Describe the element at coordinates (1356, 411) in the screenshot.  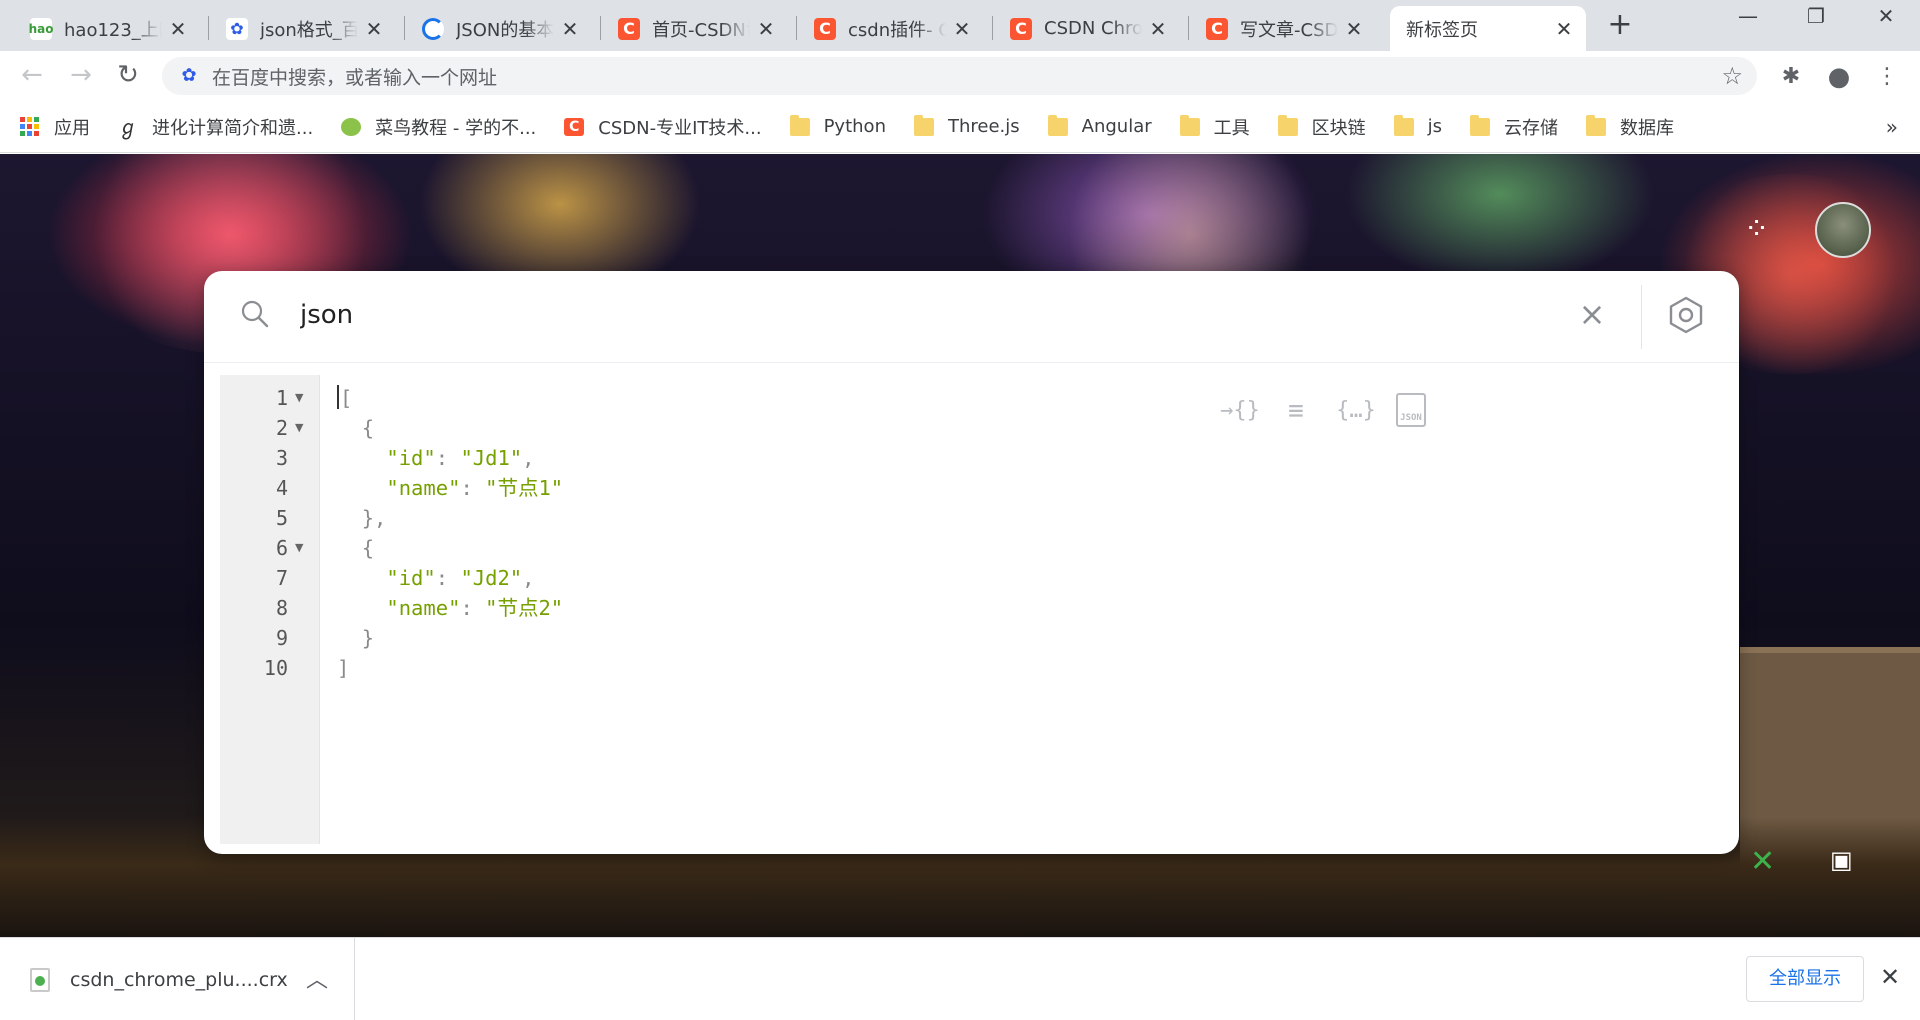
I see `format-json-icon: {…}` at that location.